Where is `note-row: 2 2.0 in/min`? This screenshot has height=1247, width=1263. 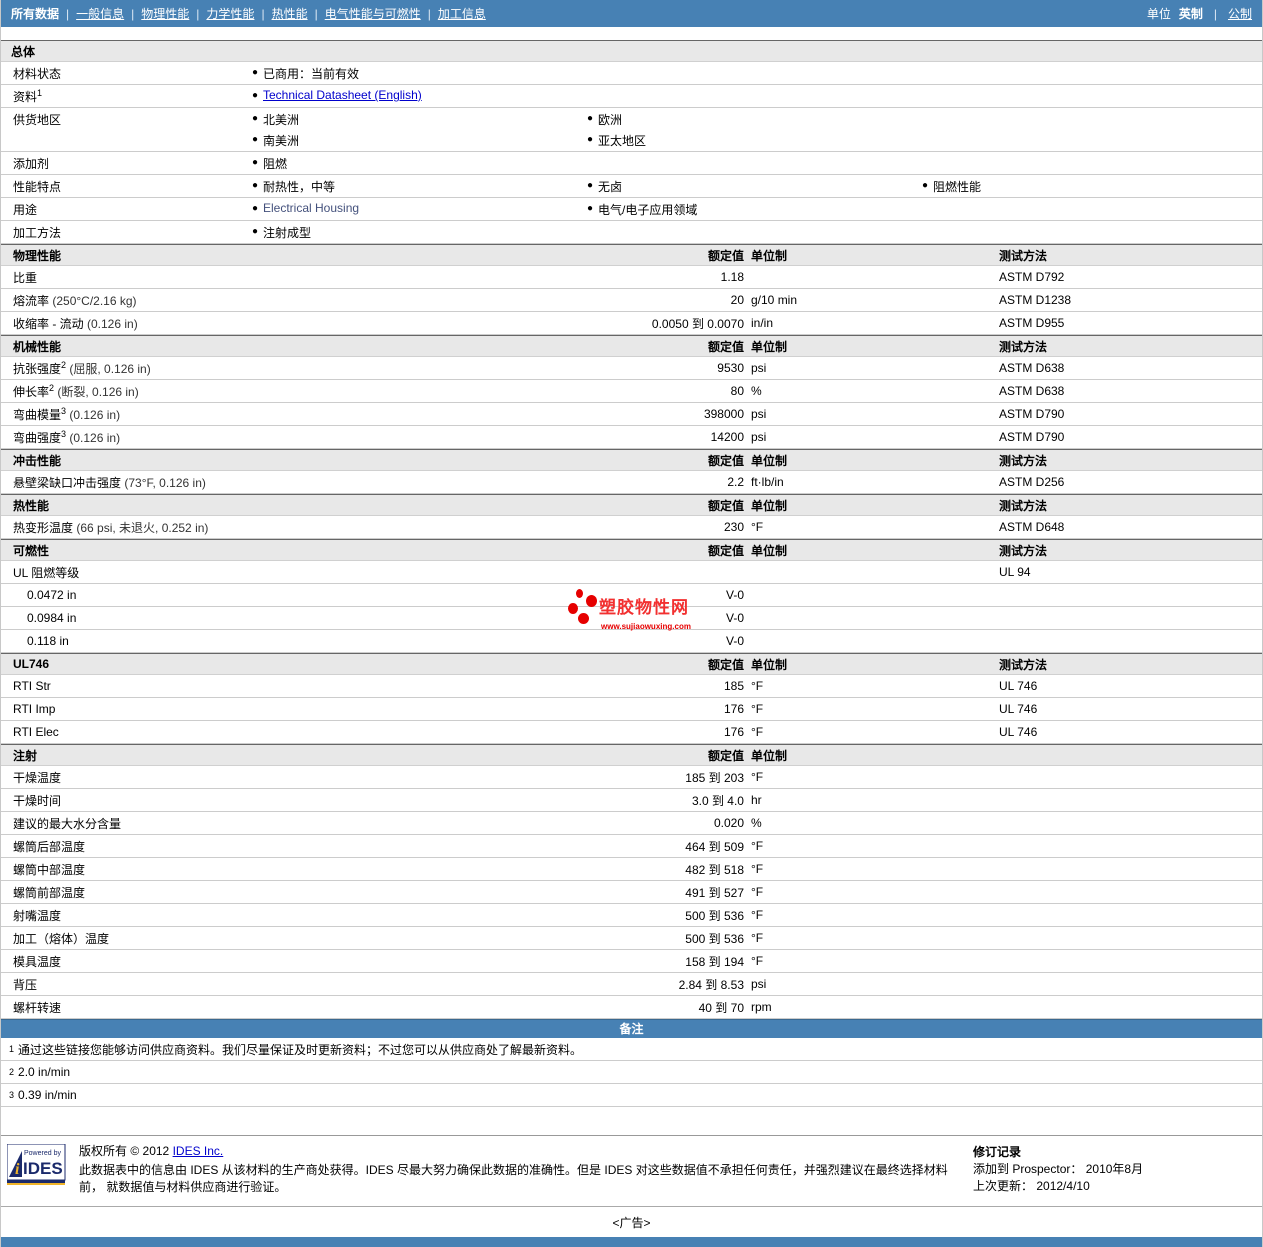 note-row: 2 2.0 in/min is located at coordinates (631, 1072).